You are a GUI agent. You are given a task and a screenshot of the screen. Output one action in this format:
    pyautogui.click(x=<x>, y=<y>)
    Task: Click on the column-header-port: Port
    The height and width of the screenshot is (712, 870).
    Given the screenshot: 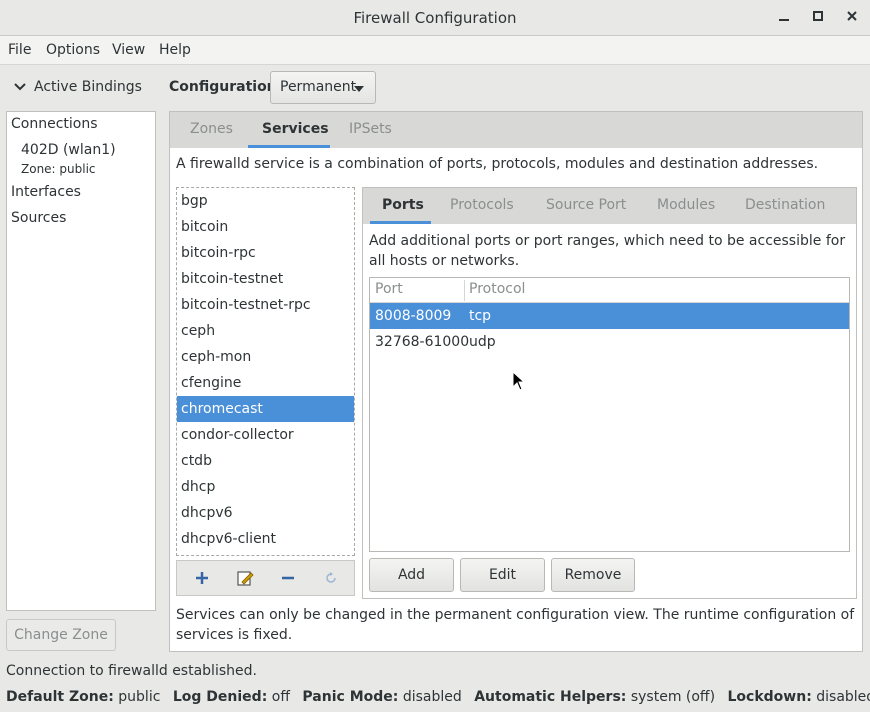 What is the action you would take?
    pyautogui.click(x=389, y=289)
    